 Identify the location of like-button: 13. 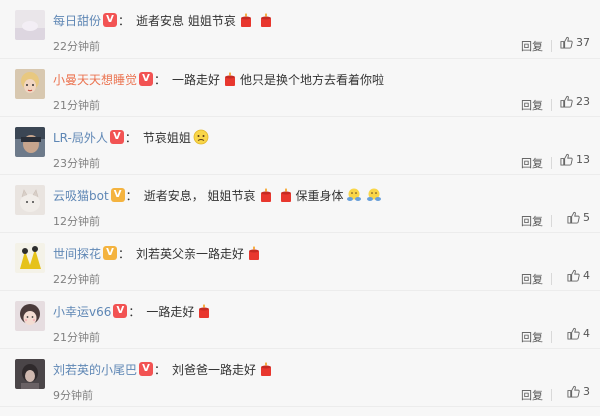
(575, 159).